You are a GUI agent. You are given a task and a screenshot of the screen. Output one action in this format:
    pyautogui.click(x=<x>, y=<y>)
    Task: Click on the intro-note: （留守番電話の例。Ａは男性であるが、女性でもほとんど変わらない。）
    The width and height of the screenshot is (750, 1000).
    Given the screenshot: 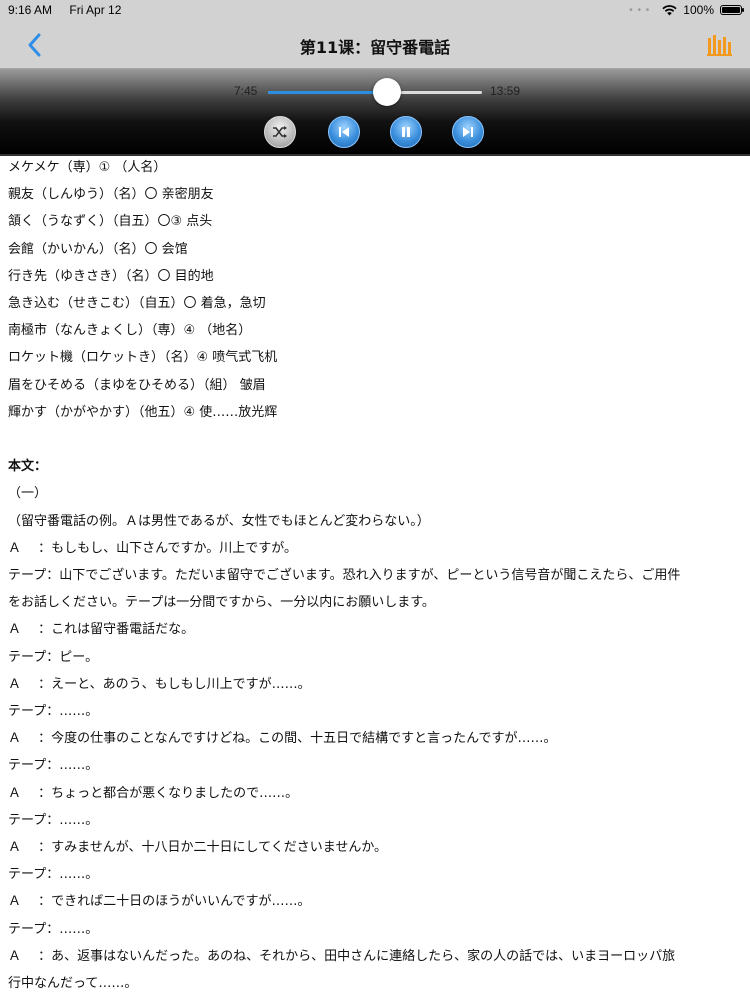 What is the action you would take?
    pyautogui.click(x=219, y=521)
    